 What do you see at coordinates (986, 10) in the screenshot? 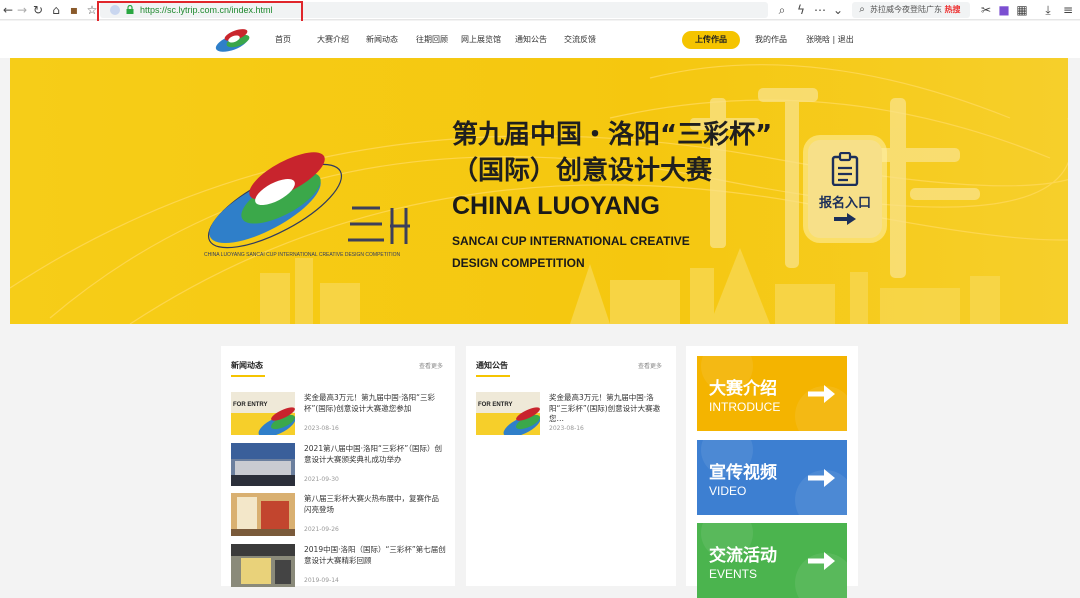
I see `scissors-icon: ✂` at bounding box center [986, 10].